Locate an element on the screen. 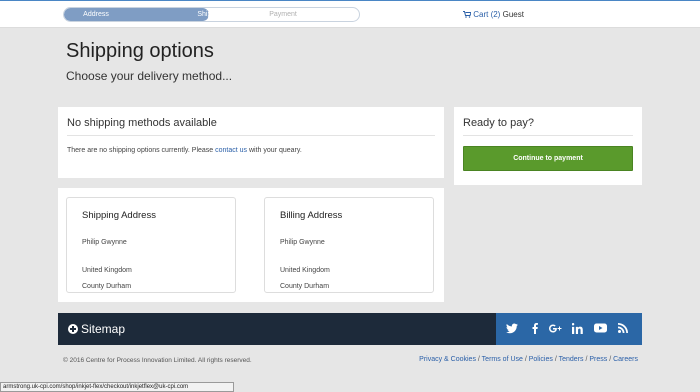 Image resolution: width=700 pixels, height=392 pixels. youtube-icon is located at coordinates (601, 328).